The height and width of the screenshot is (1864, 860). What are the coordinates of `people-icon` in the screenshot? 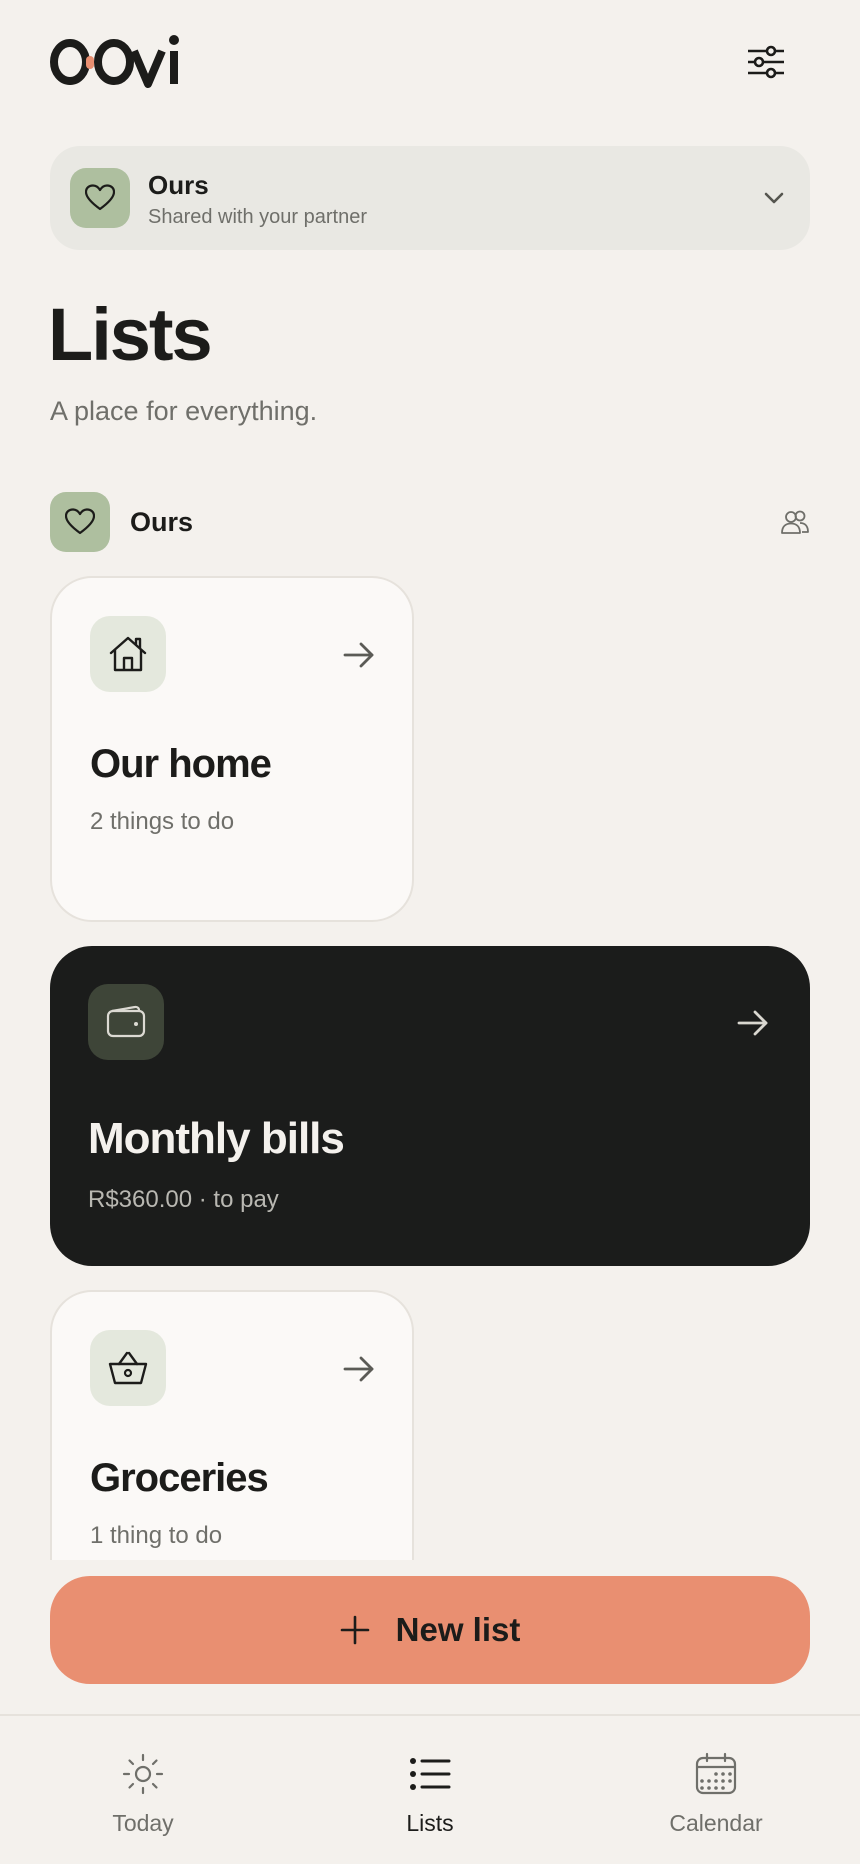 It's located at (795, 522).